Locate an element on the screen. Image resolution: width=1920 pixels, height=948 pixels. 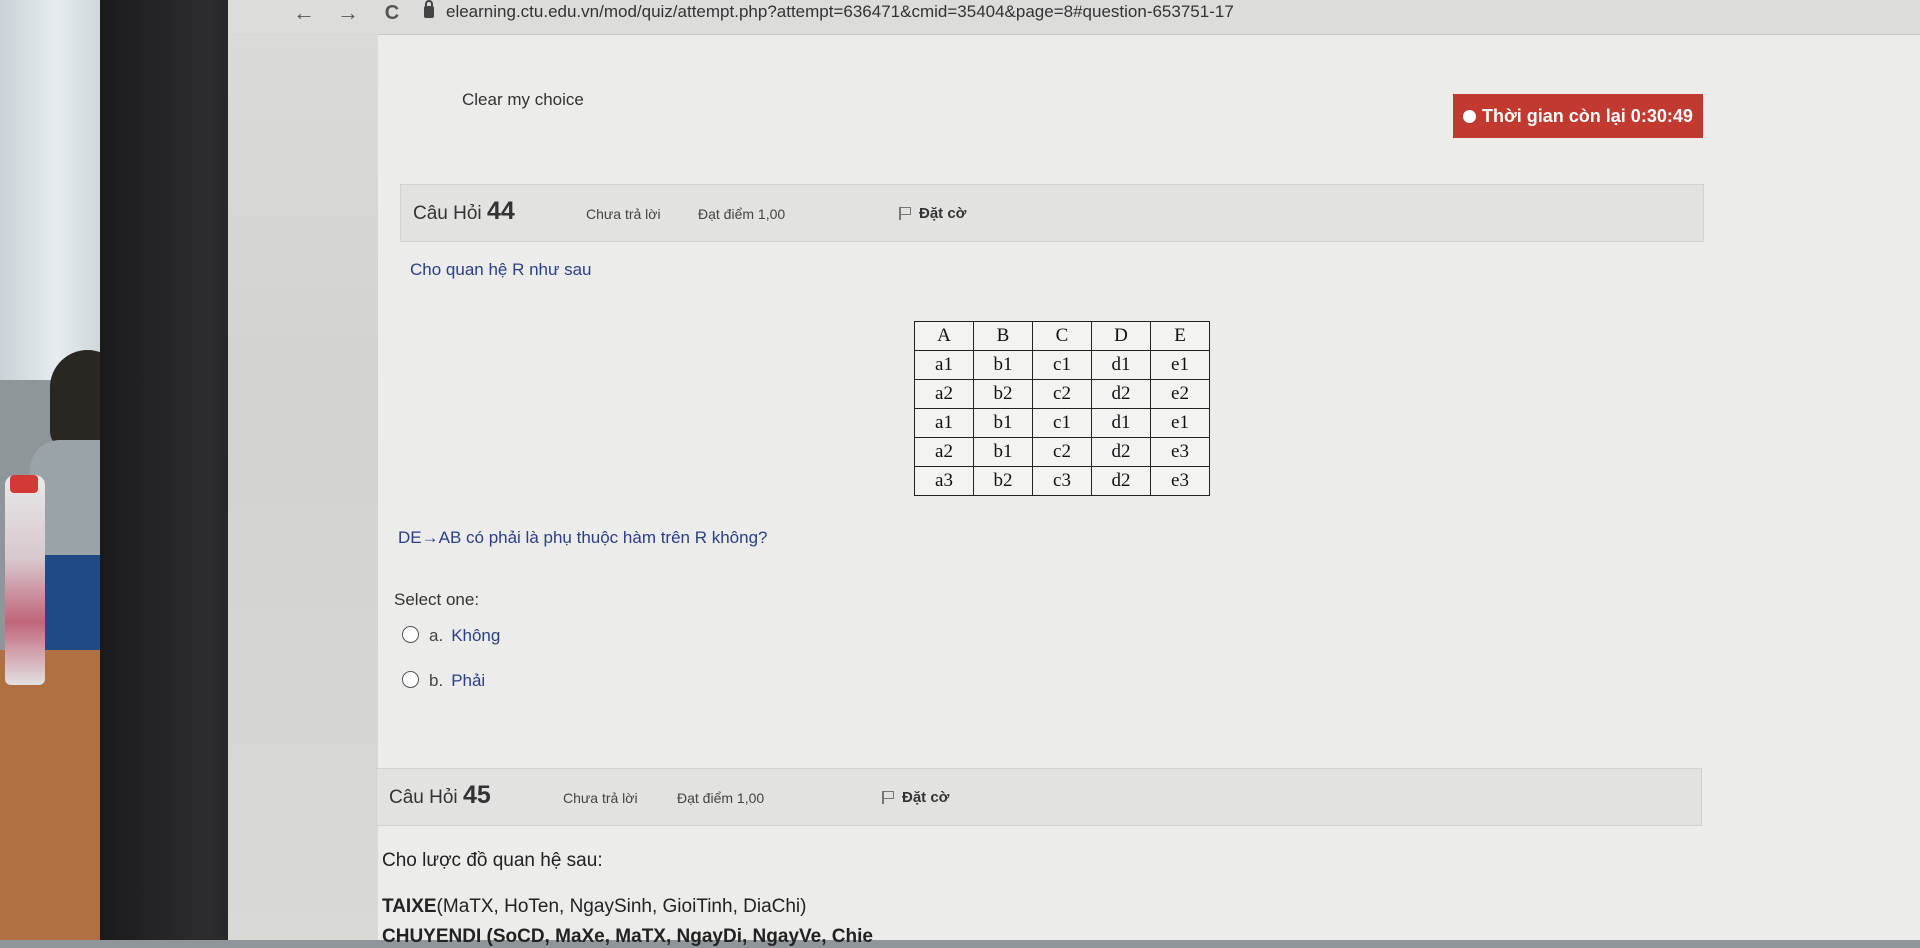
background-bottle-cap is located at coordinates (24, 484).